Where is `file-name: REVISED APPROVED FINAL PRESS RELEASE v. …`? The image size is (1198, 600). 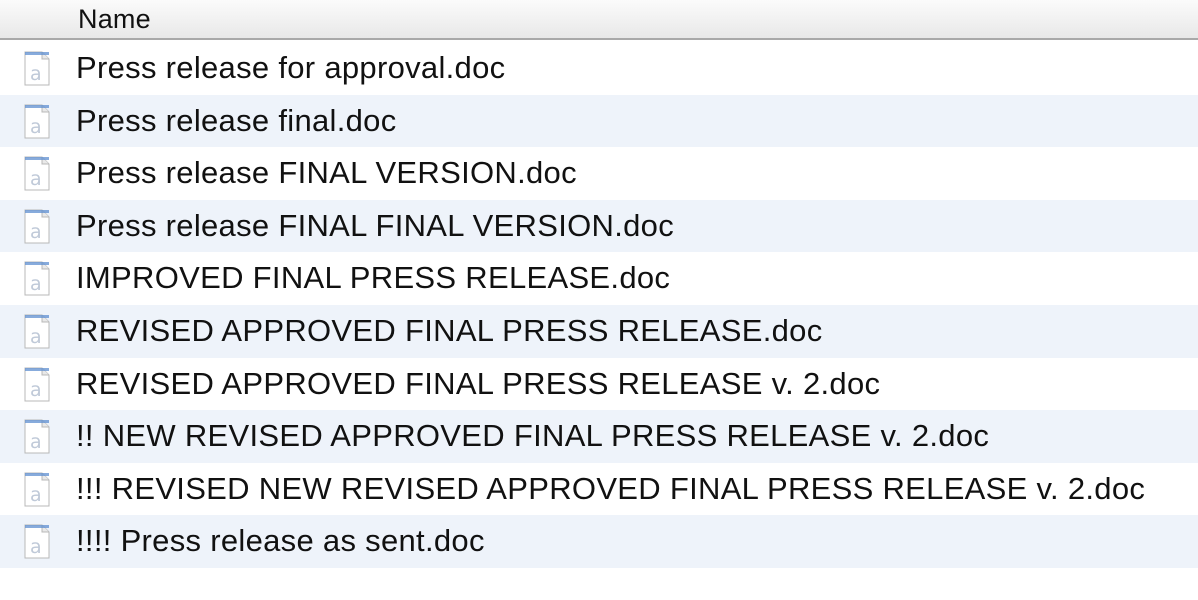 file-name: REVISED APPROVED FINAL PRESS RELEASE v. … is located at coordinates (478, 383).